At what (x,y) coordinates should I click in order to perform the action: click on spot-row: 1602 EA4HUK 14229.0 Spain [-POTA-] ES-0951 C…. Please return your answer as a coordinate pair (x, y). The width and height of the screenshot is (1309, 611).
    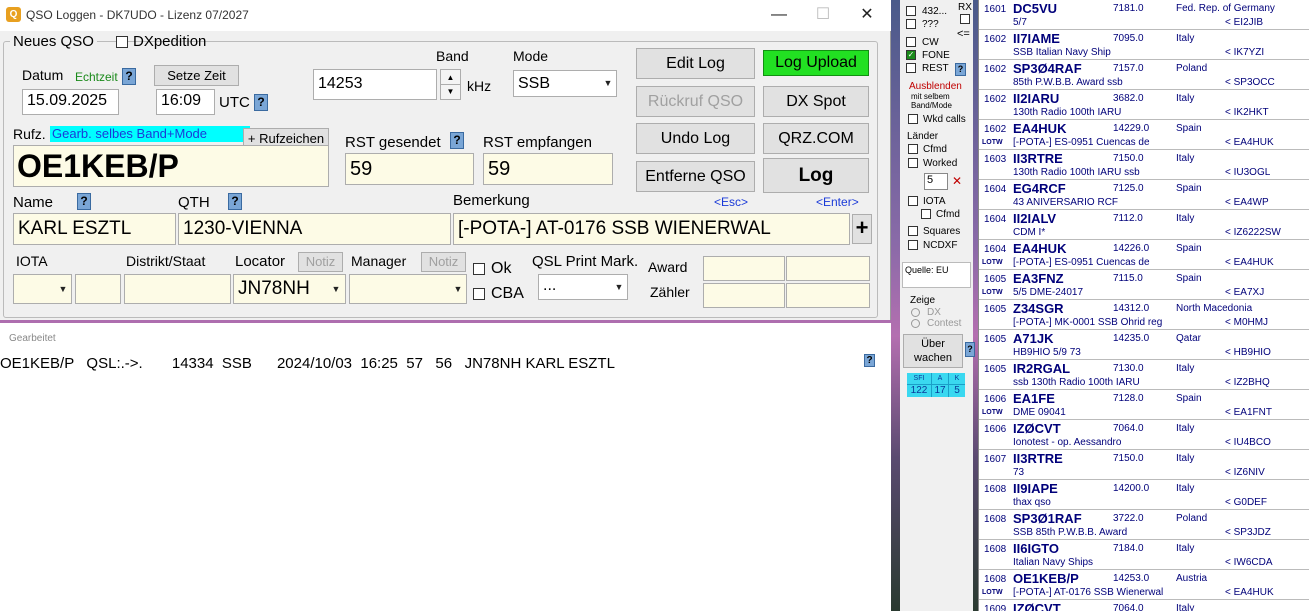
    Looking at the image, I should click on (1144, 135).